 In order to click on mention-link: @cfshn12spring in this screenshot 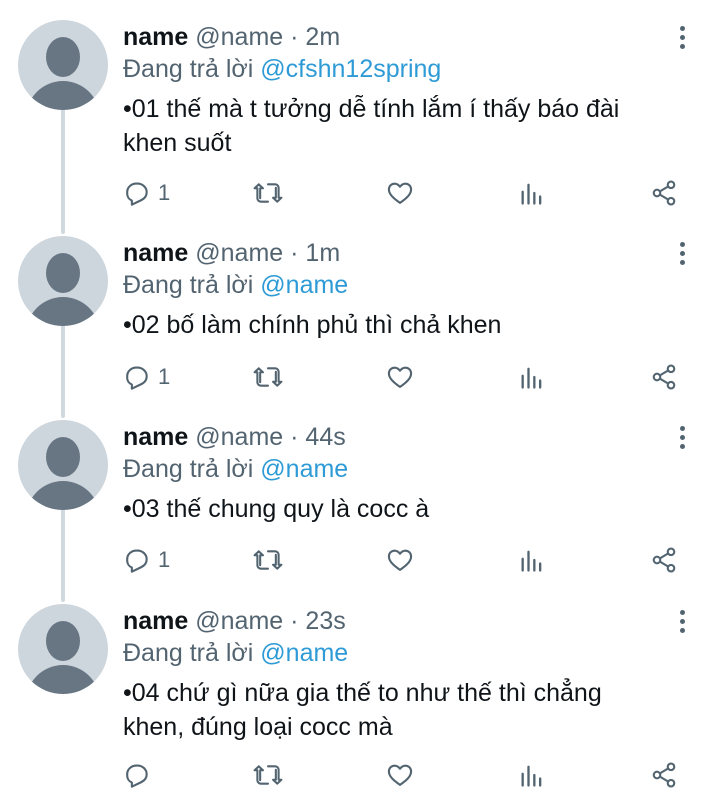, I will do `click(350, 69)`.